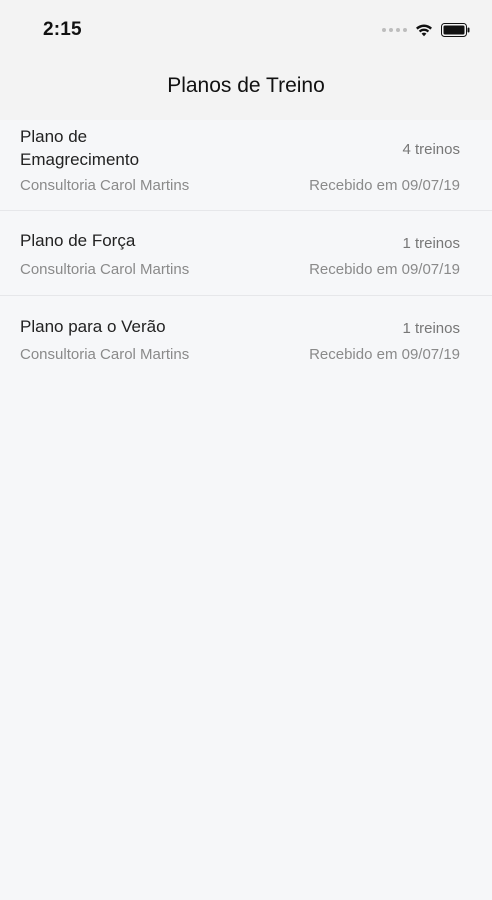 This screenshot has height=900, width=492. What do you see at coordinates (431, 149) in the screenshot?
I see `plan-workout-count: 4 treinos` at bounding box center [431, 149].